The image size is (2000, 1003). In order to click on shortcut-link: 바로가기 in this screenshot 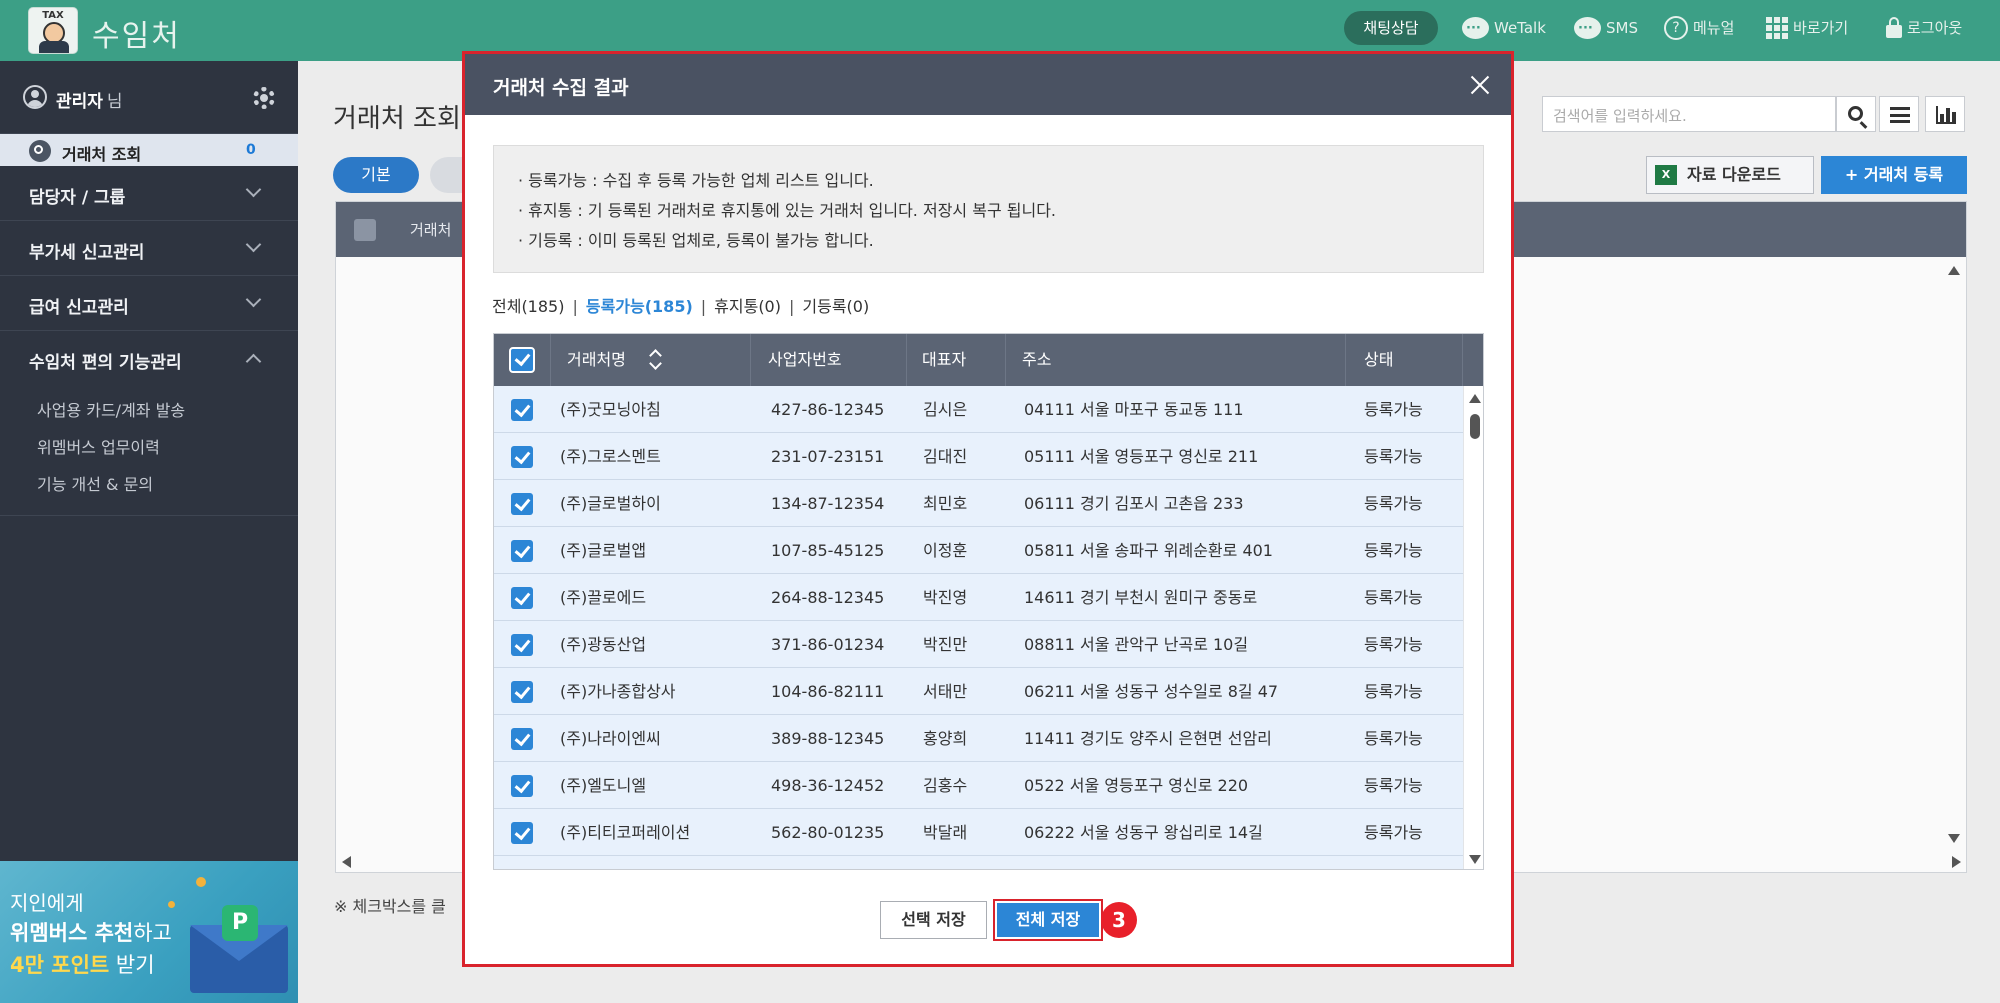, I will do `click(1807, 28)`.